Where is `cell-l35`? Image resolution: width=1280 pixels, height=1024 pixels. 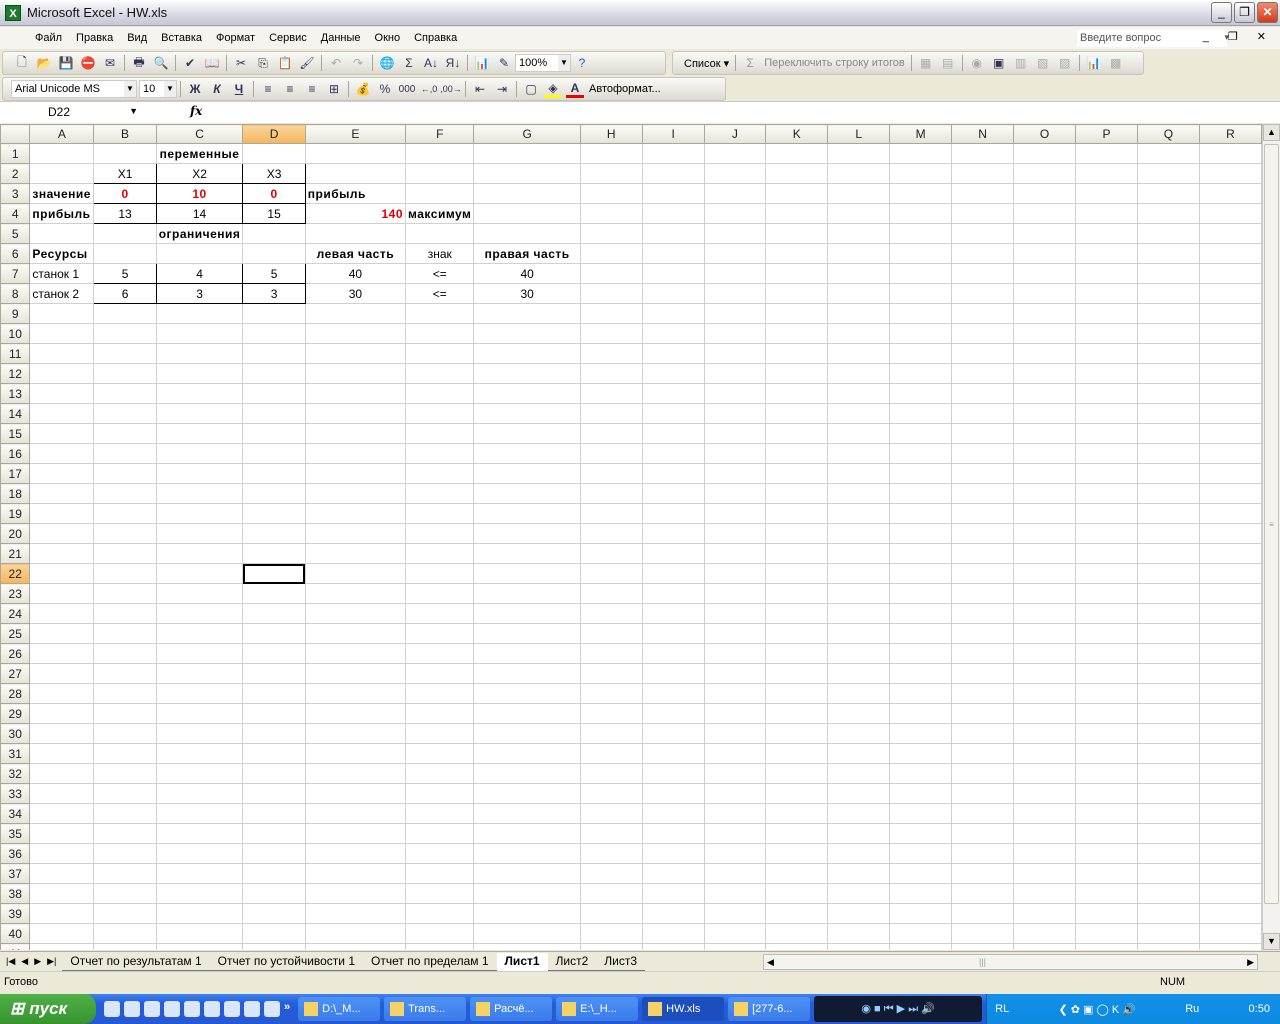 cell-l35 is located at coordinates (859, 833).